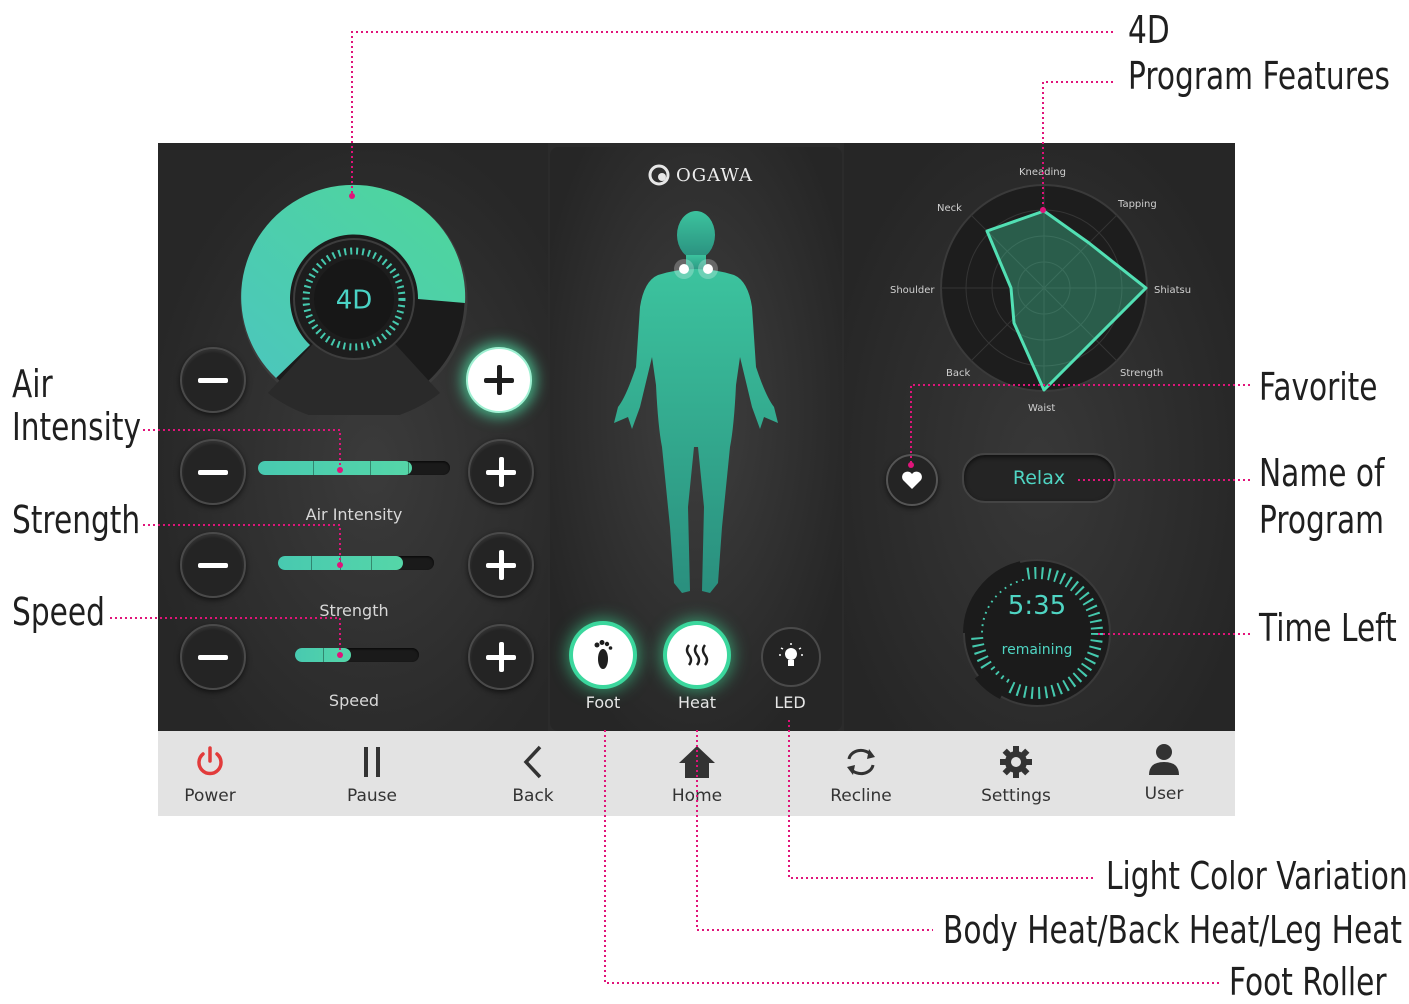 The height and width of the screenshot is (1004, 1409). What do you see at coordinates (77, 427) in the screenshot?
I see `callout-intensity: Intensity` at bounding box center [77, 427].